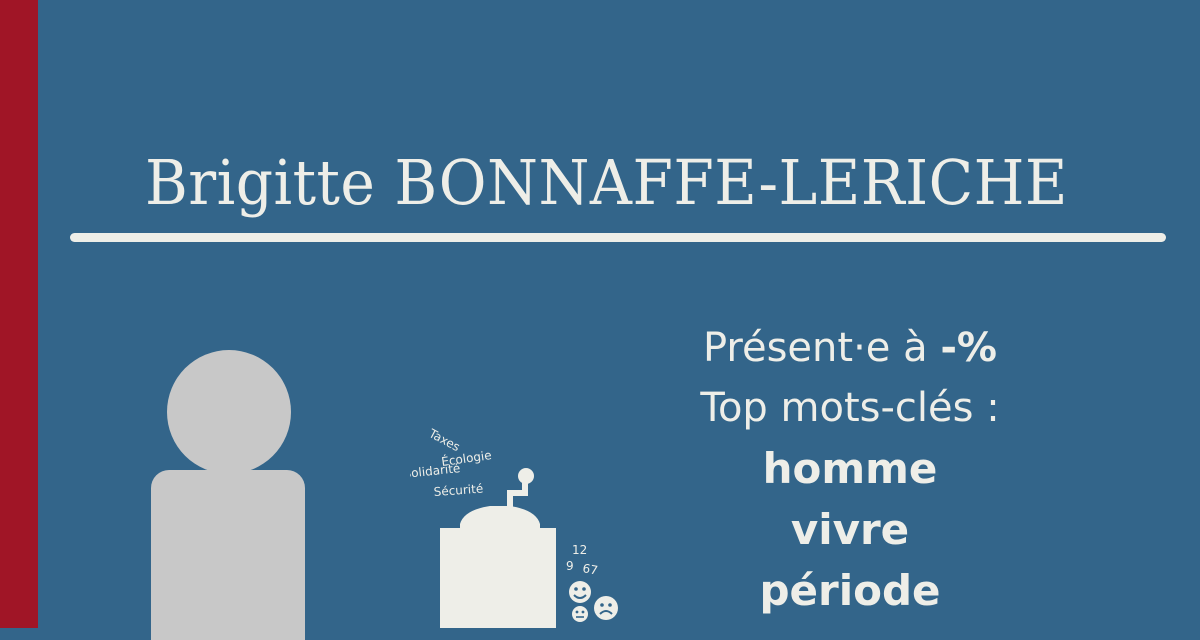 The image size is (1200, 640). What do you see at coordinates (618, 237) in the screenshot?
I see `title-underline` at bounding box center [618, 237].